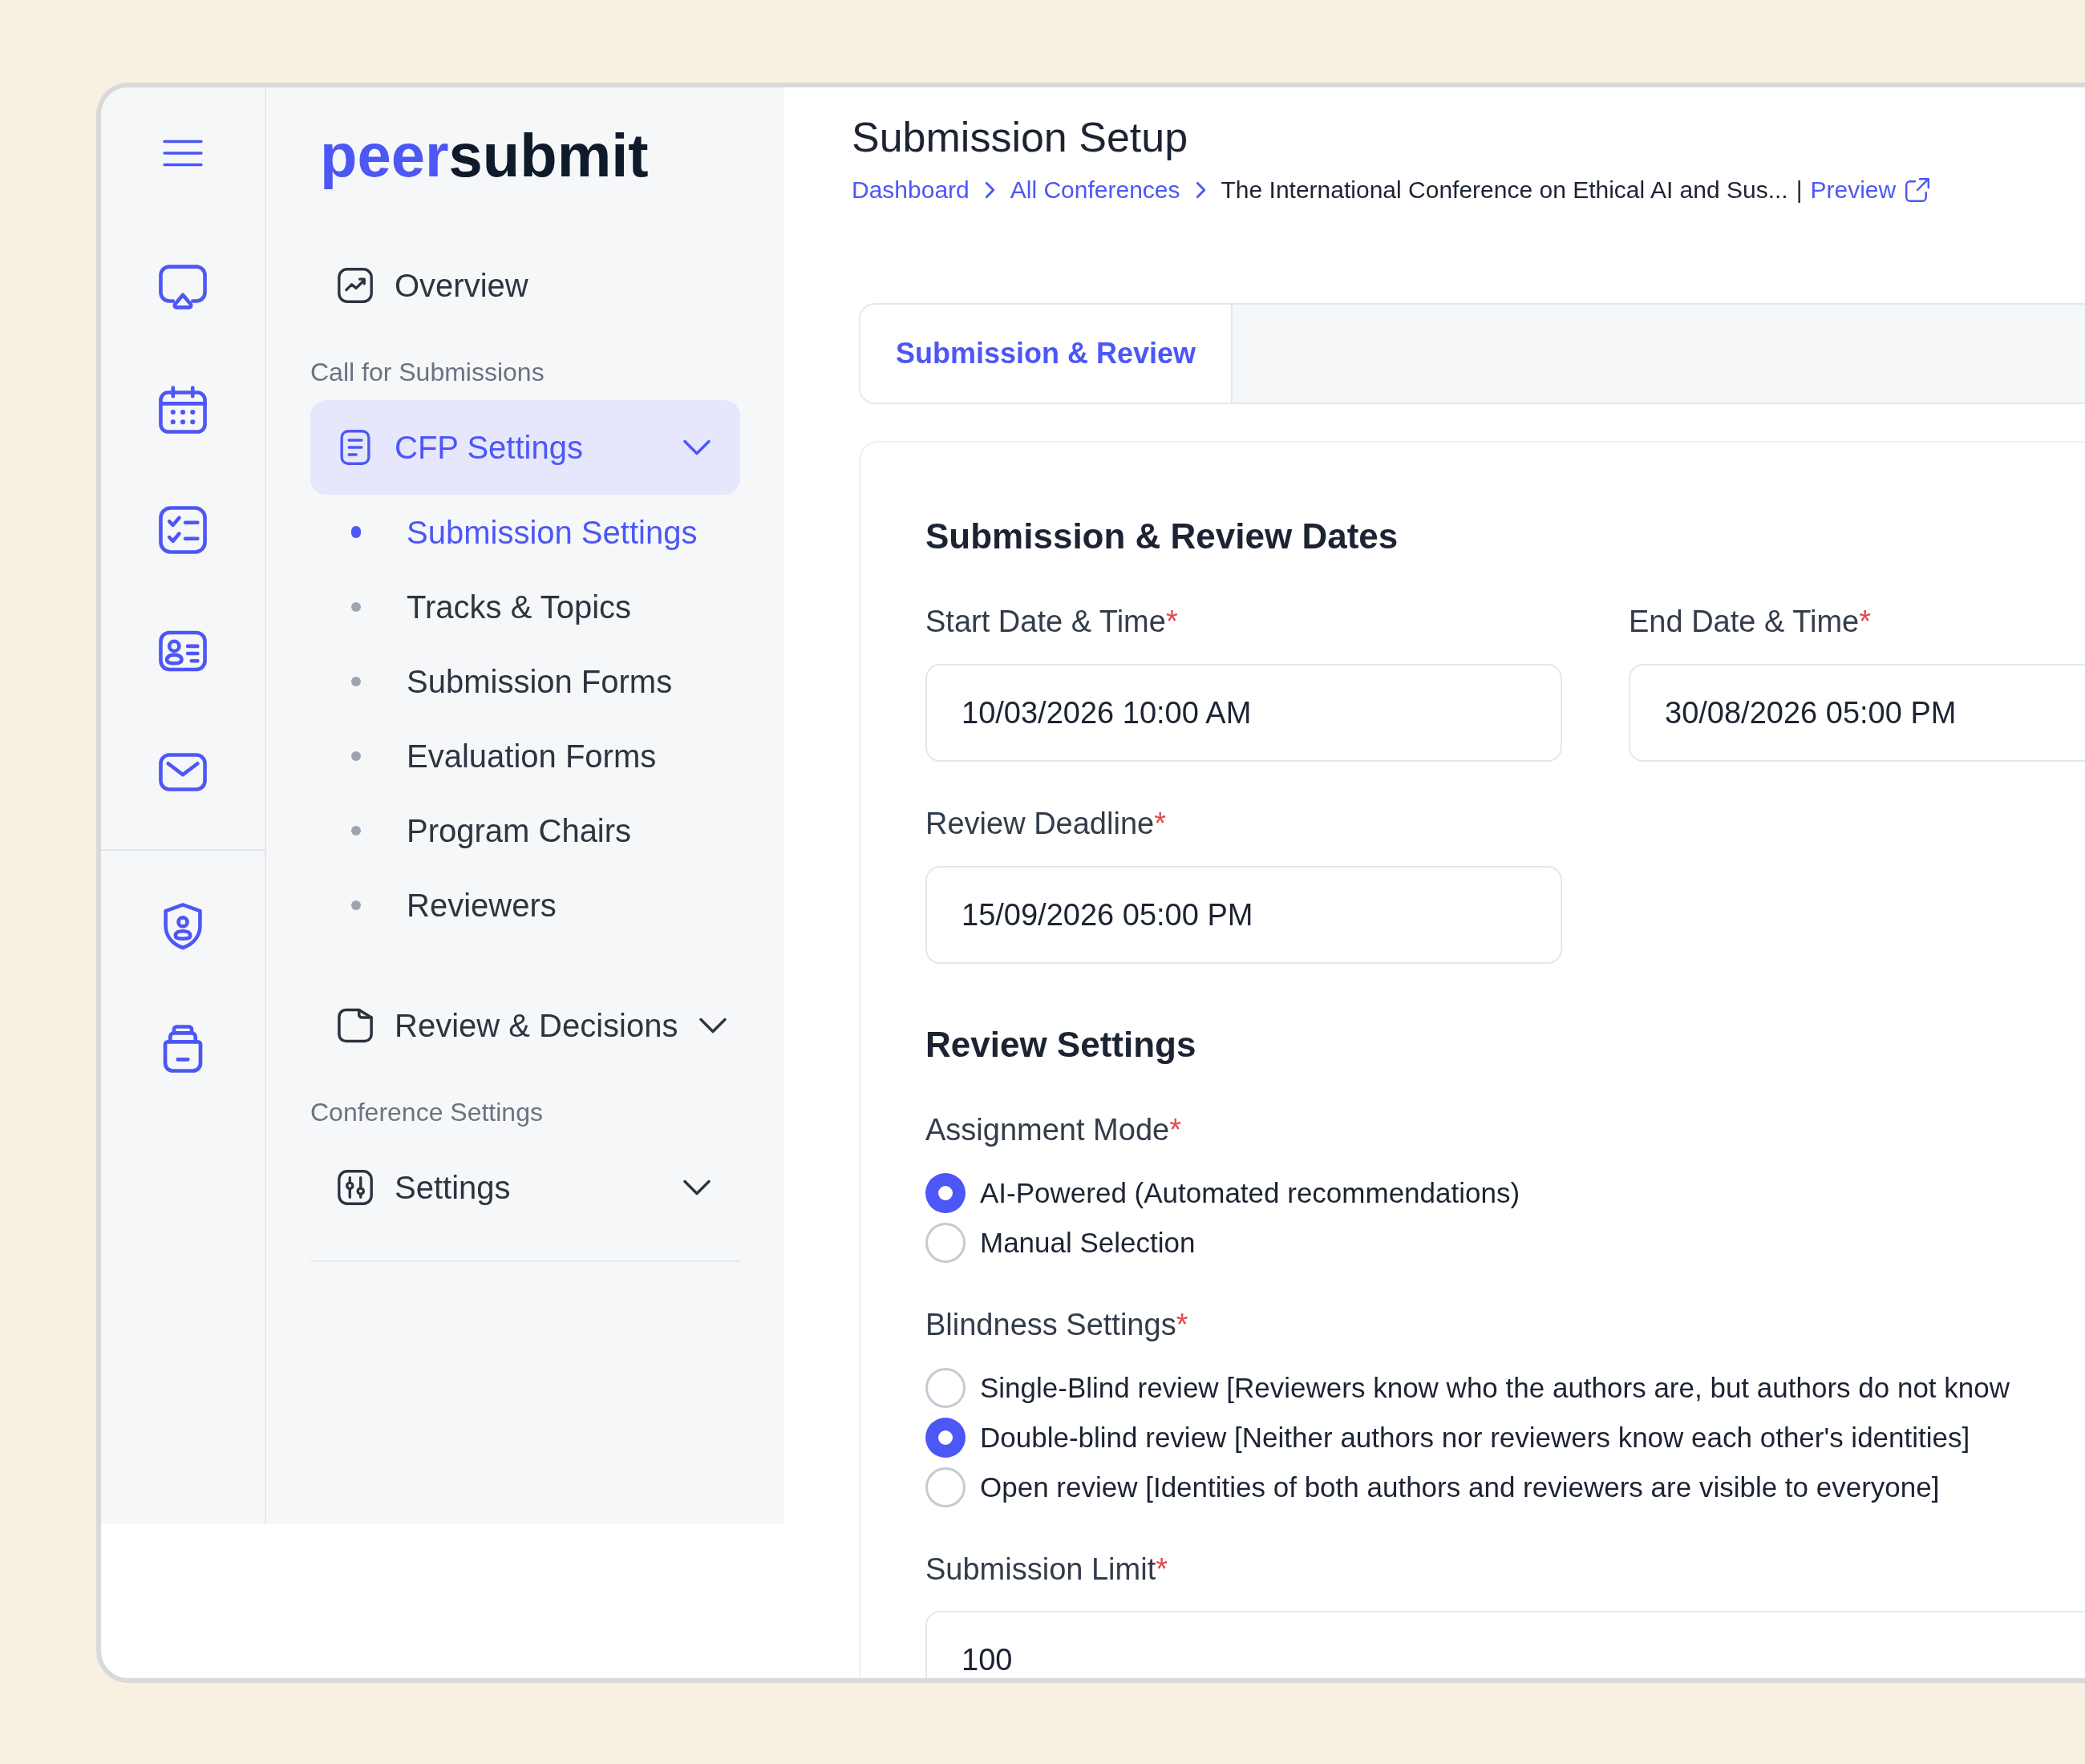 This screenshot has height=1764, width=2085. What do you see at coordinates (356, 447) in the screenshot?
I see `document-icon` at bounding box center [356, 447].